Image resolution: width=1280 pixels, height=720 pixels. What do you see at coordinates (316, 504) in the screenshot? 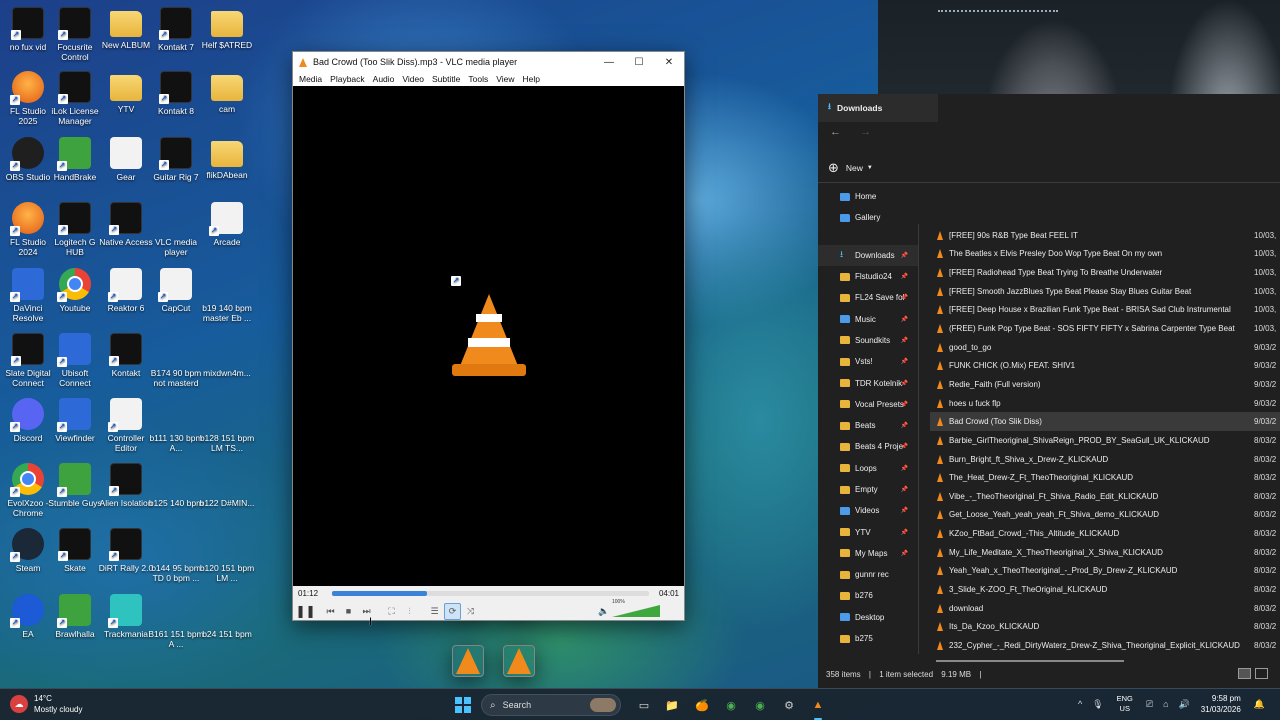
I see `desktop-icon: b125 140 bpm` at bounding box center [316, 504].